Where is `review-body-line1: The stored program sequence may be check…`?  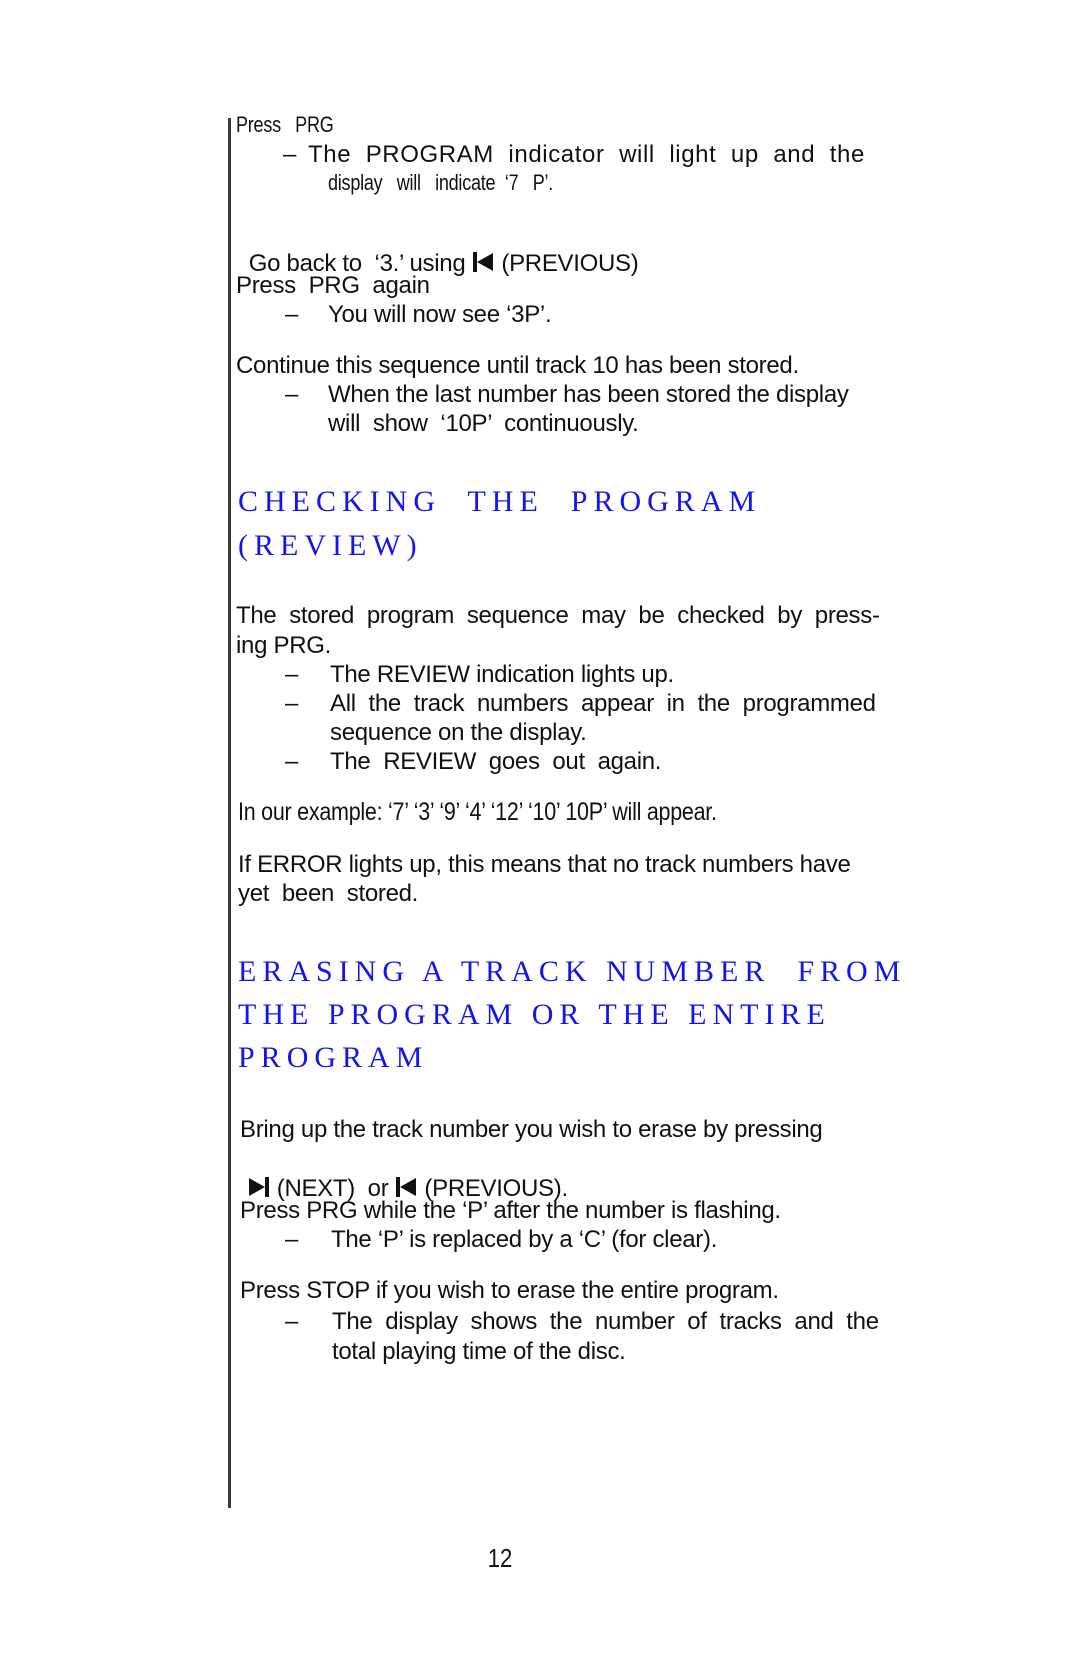 review-body-line1: The stored program sequence may be check… is located at coordinates (558, 615).